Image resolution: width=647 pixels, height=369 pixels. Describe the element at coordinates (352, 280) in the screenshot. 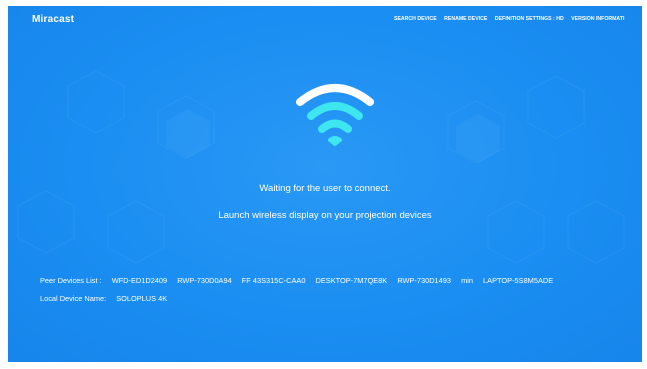

I see `peer-device: DESKTOP-7M7QE8K` at that location.